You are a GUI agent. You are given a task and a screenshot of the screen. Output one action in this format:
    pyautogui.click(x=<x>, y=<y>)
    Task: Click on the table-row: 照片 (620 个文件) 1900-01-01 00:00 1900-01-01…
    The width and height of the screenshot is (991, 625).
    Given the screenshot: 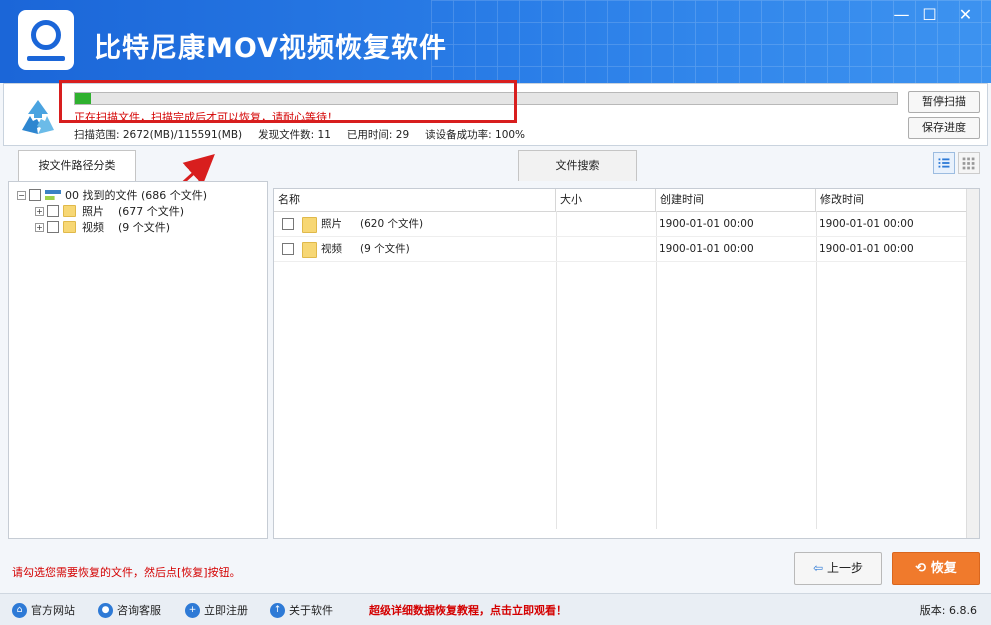 What is the action you would take?
    pyautogui.click(x=624, y=224)
    